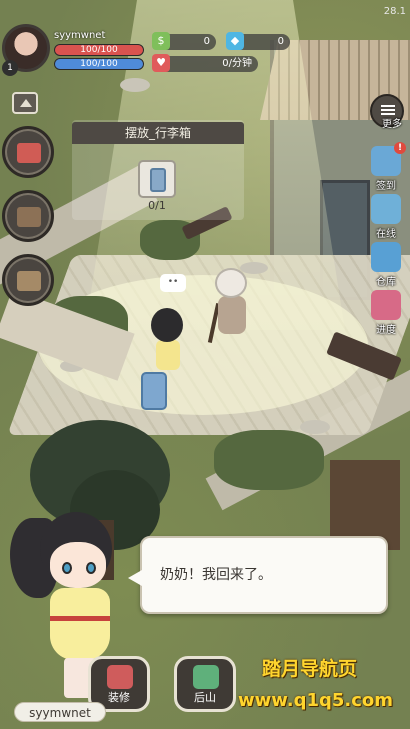 The width and height of the screenshot is (410, 729). Describe the element at coordinates (269, 460) in the screenshot. I see `bush` at that location.